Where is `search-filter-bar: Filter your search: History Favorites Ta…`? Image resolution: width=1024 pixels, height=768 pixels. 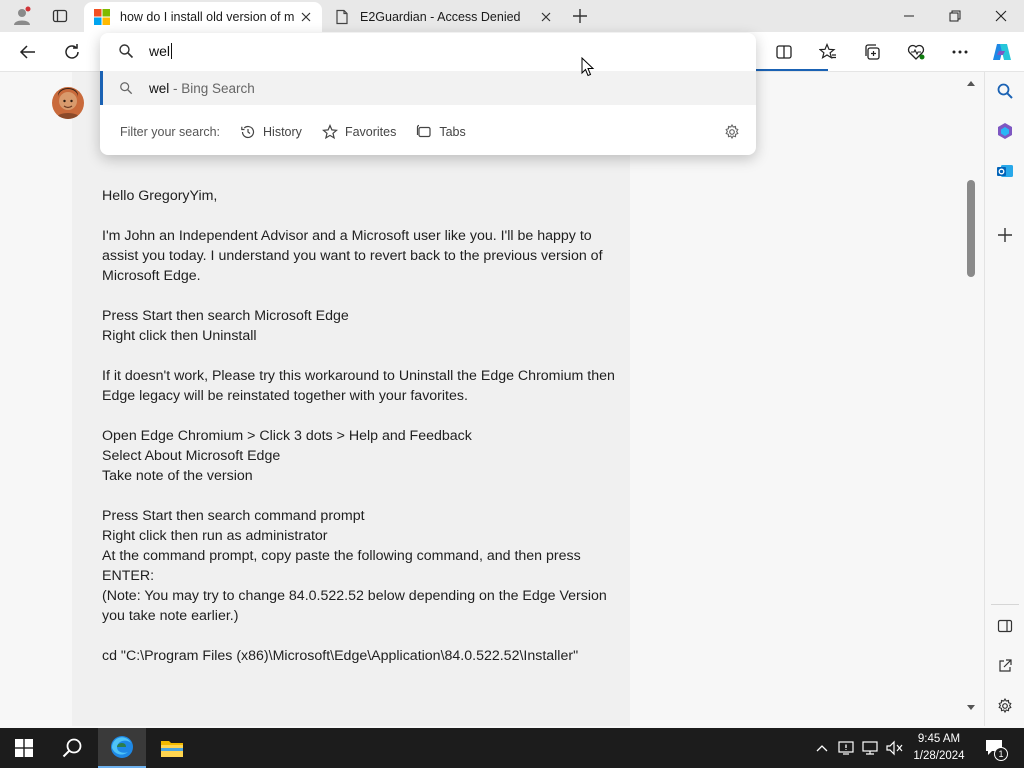
search-filter-bar: Filter your search: History Favorites Ta… is located at coordinates (428, 132).